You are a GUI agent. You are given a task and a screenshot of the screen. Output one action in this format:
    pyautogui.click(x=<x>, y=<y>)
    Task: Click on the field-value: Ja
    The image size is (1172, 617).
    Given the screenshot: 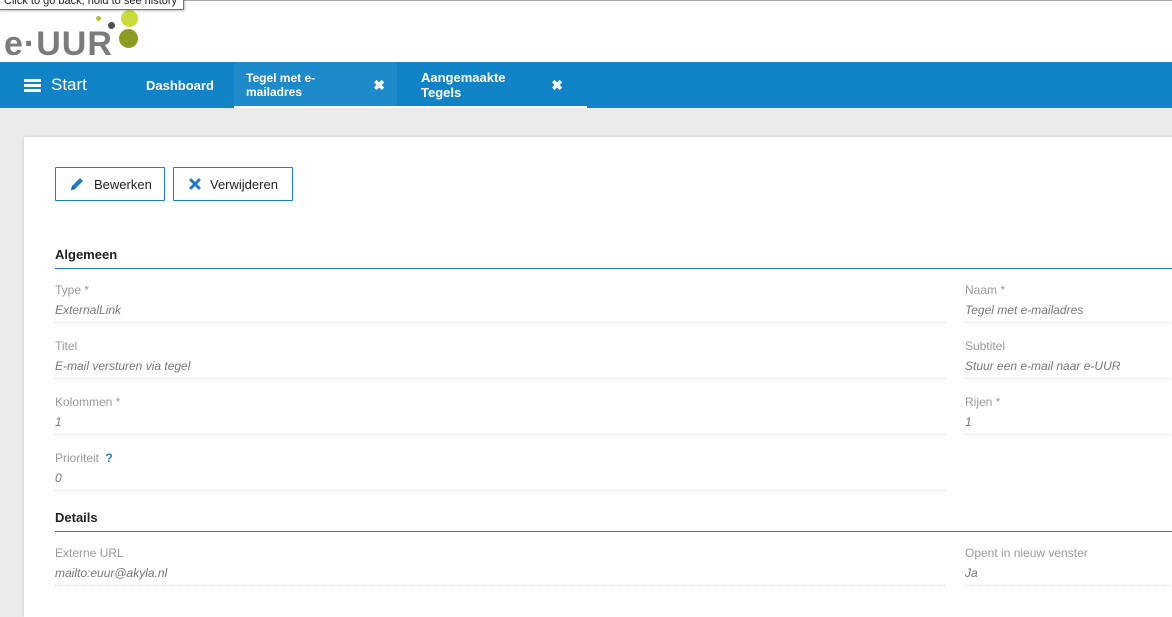 What is the action you would take?
    pyautogui.click(x=971, y=573)
    